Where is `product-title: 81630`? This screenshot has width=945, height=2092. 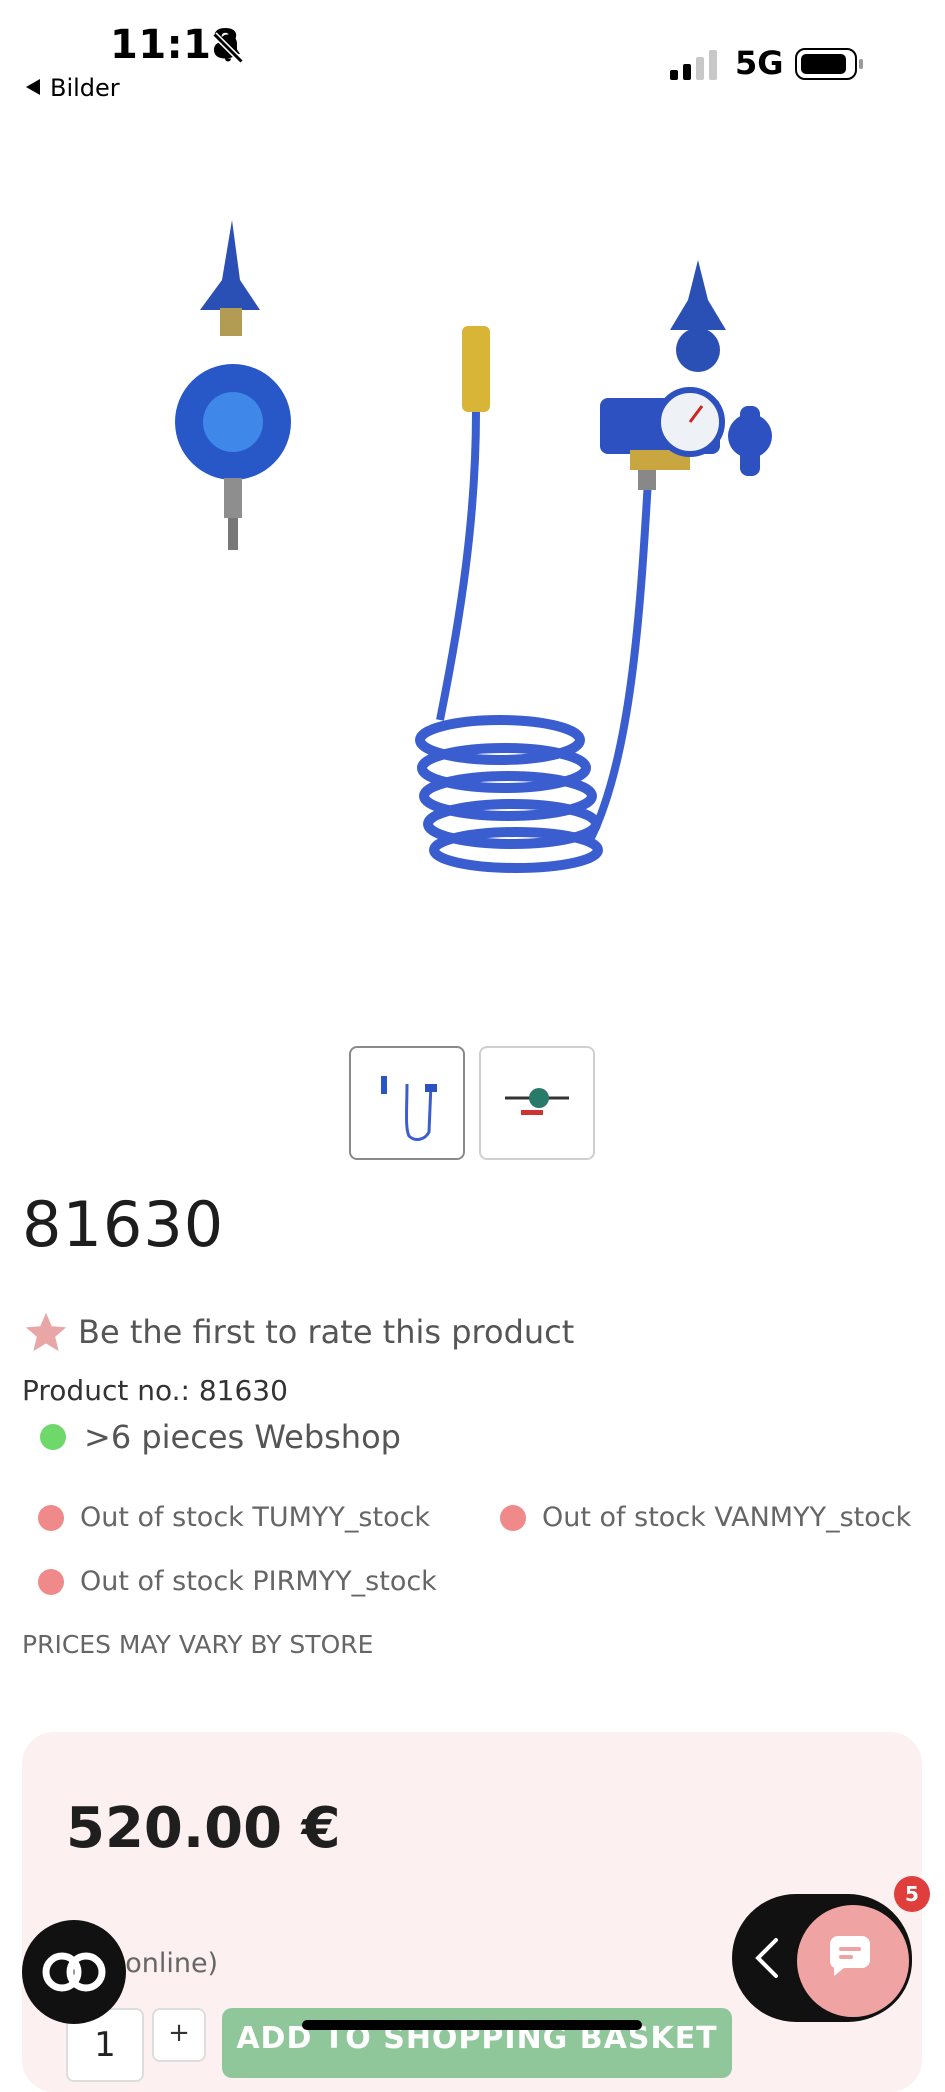 product-title: 81630 is located at coordinates (123, 1224).